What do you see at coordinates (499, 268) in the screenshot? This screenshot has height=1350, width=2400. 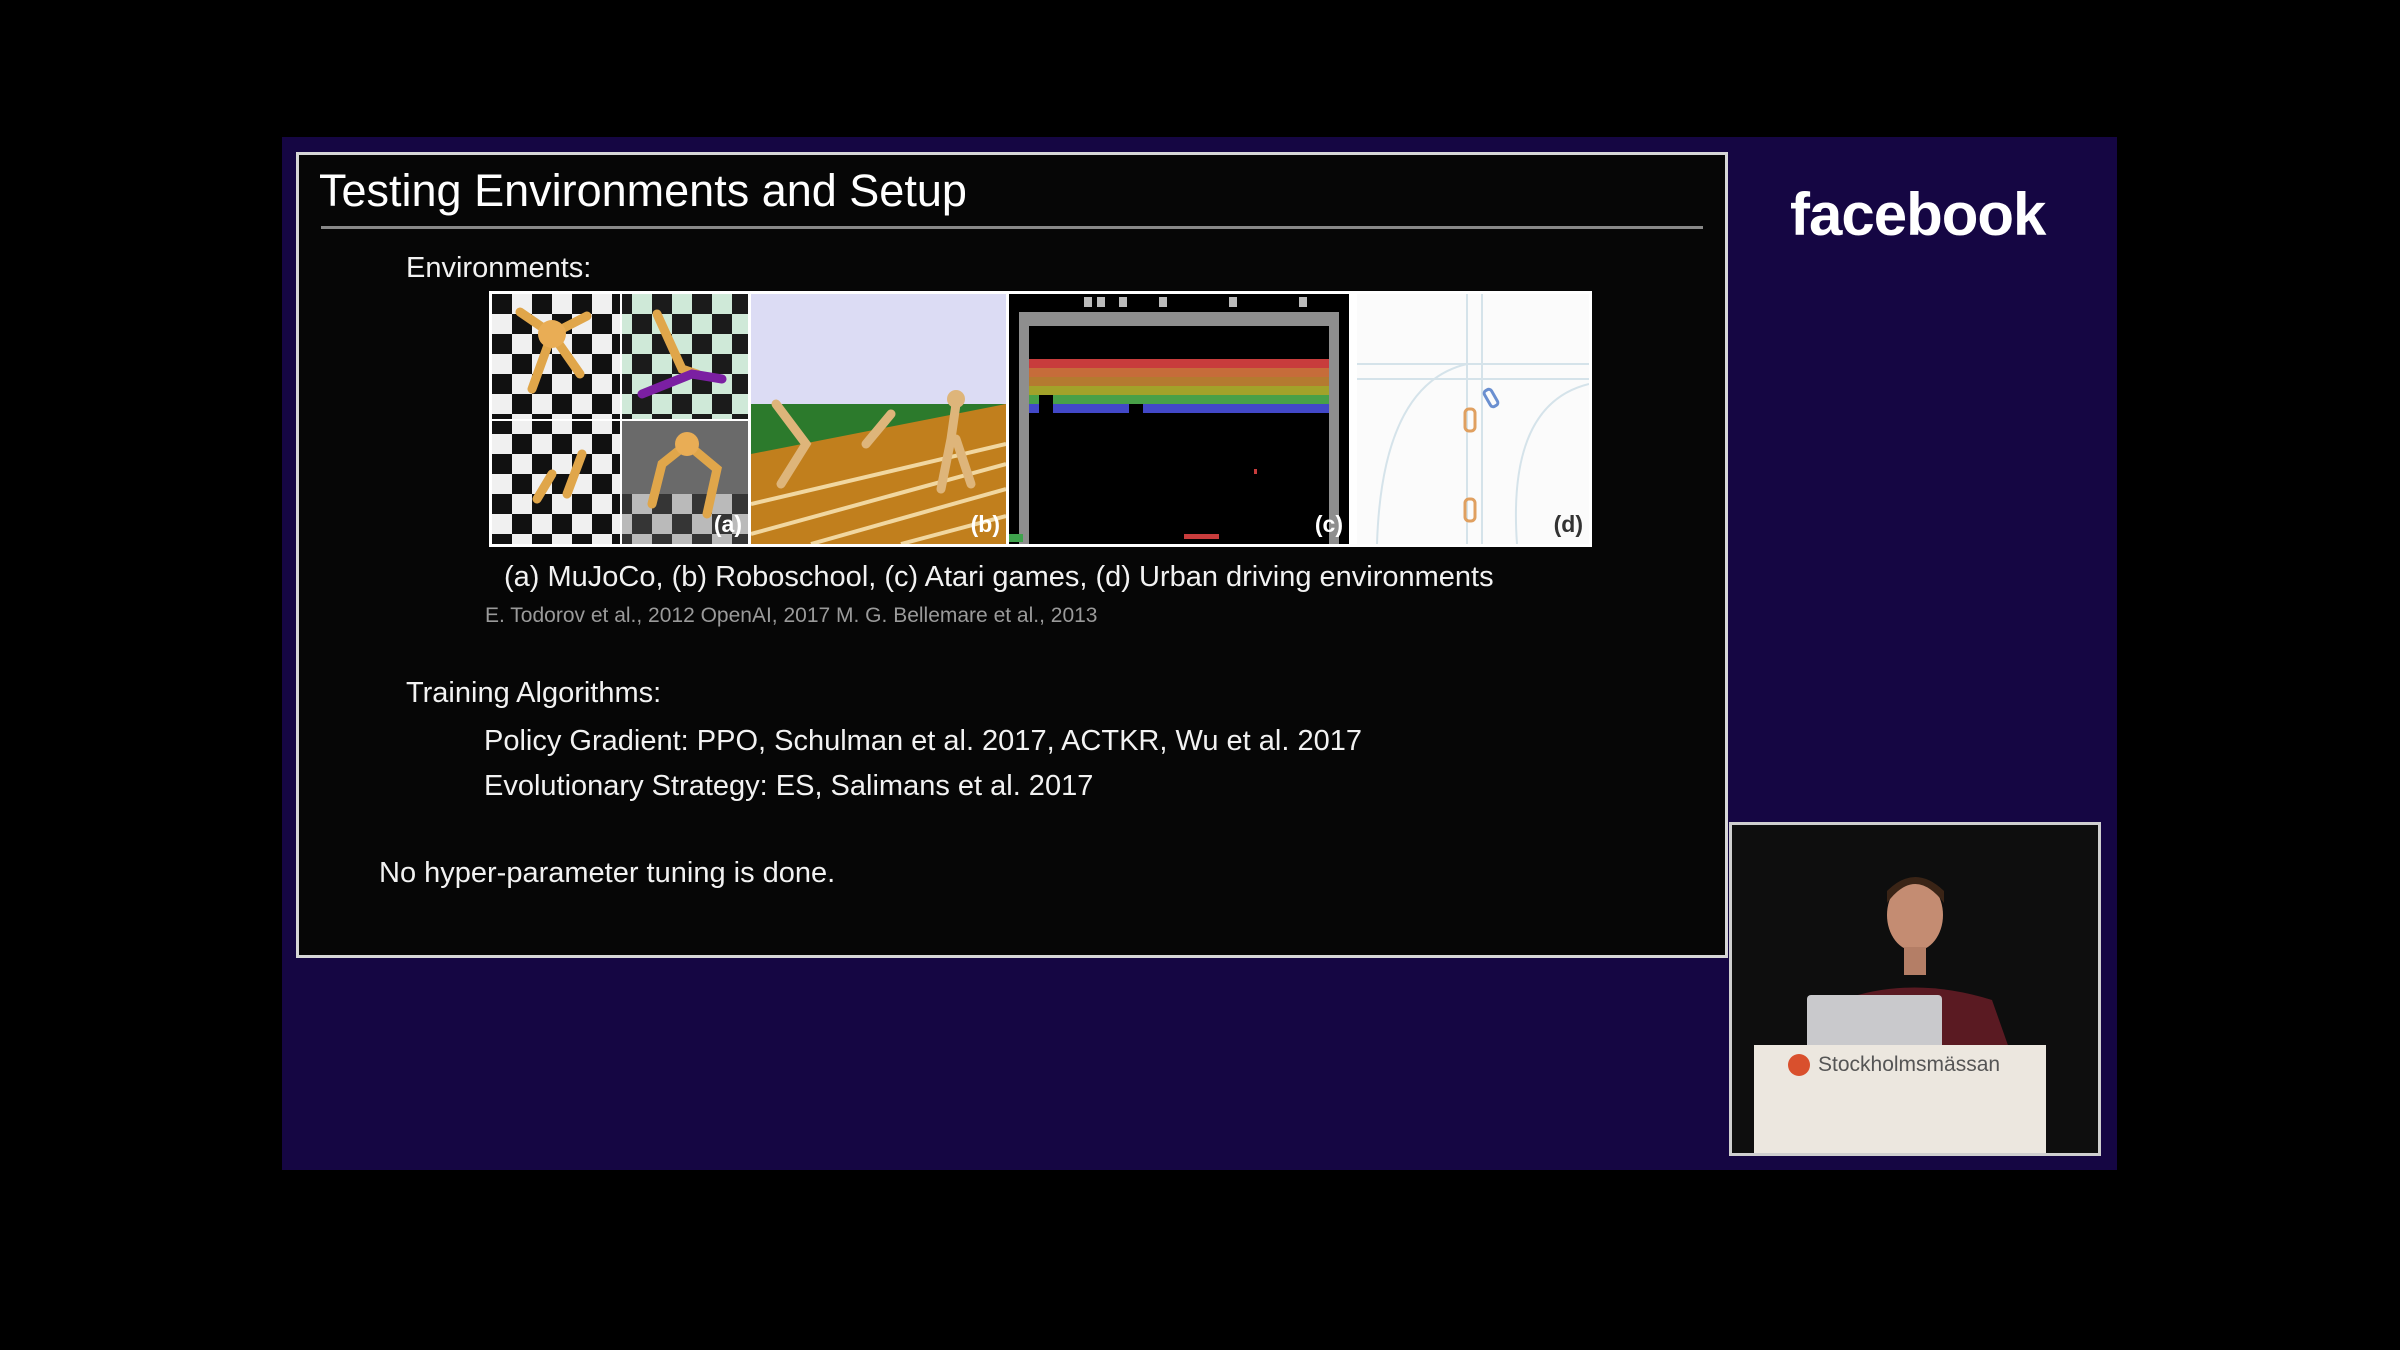 I see `environments-heading: Environments:` at bounding box center [499, 268].